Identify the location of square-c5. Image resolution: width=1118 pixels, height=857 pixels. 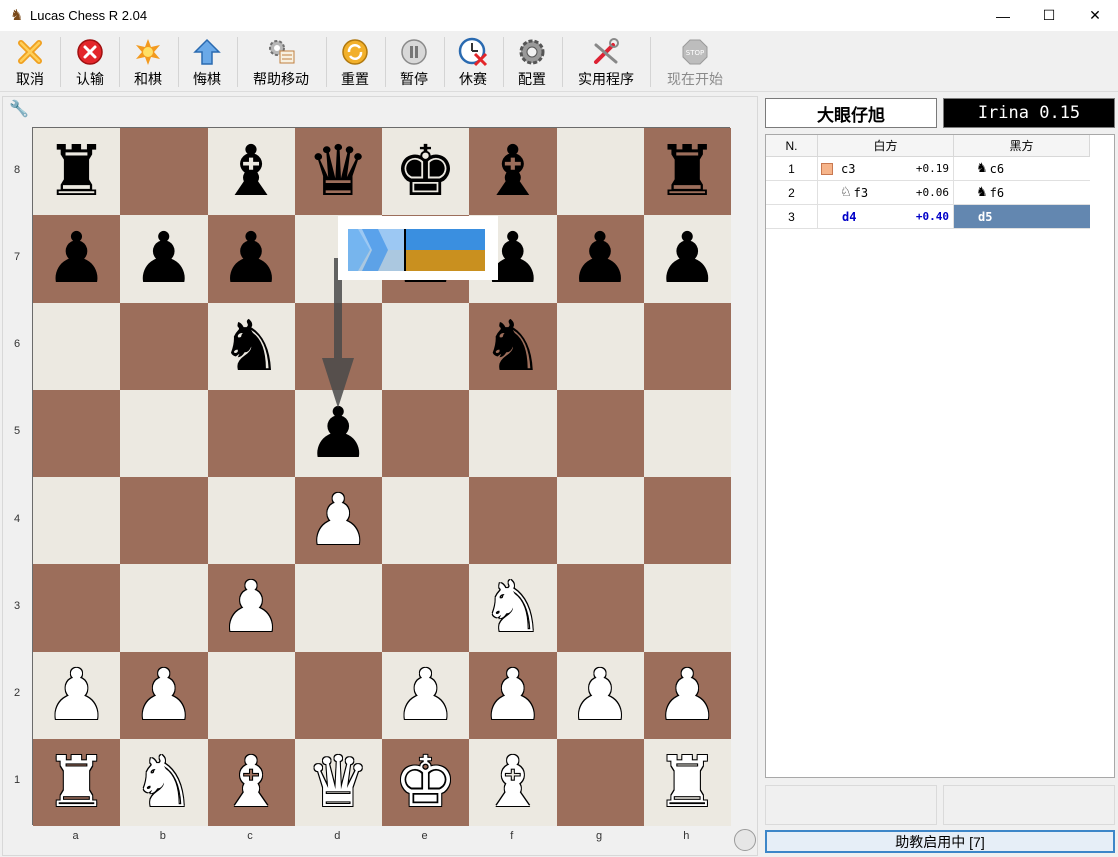
(251, 433).